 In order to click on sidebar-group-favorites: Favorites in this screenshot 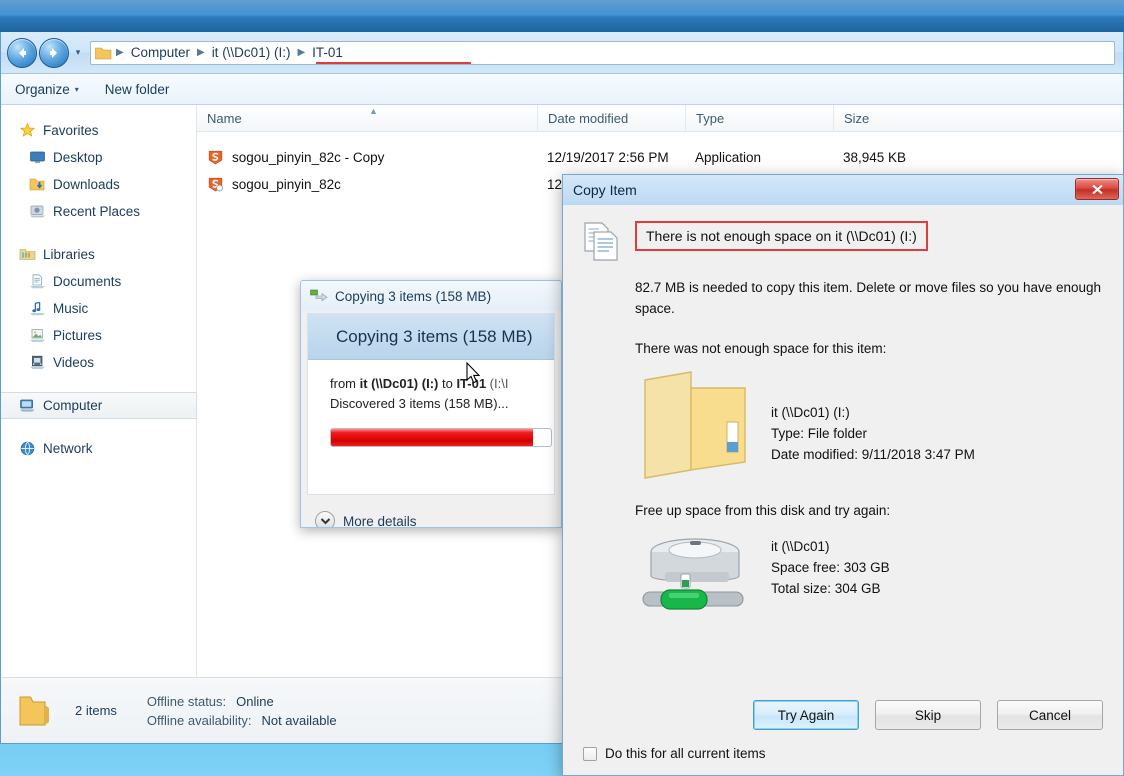, I will do `click(98, 130)`.